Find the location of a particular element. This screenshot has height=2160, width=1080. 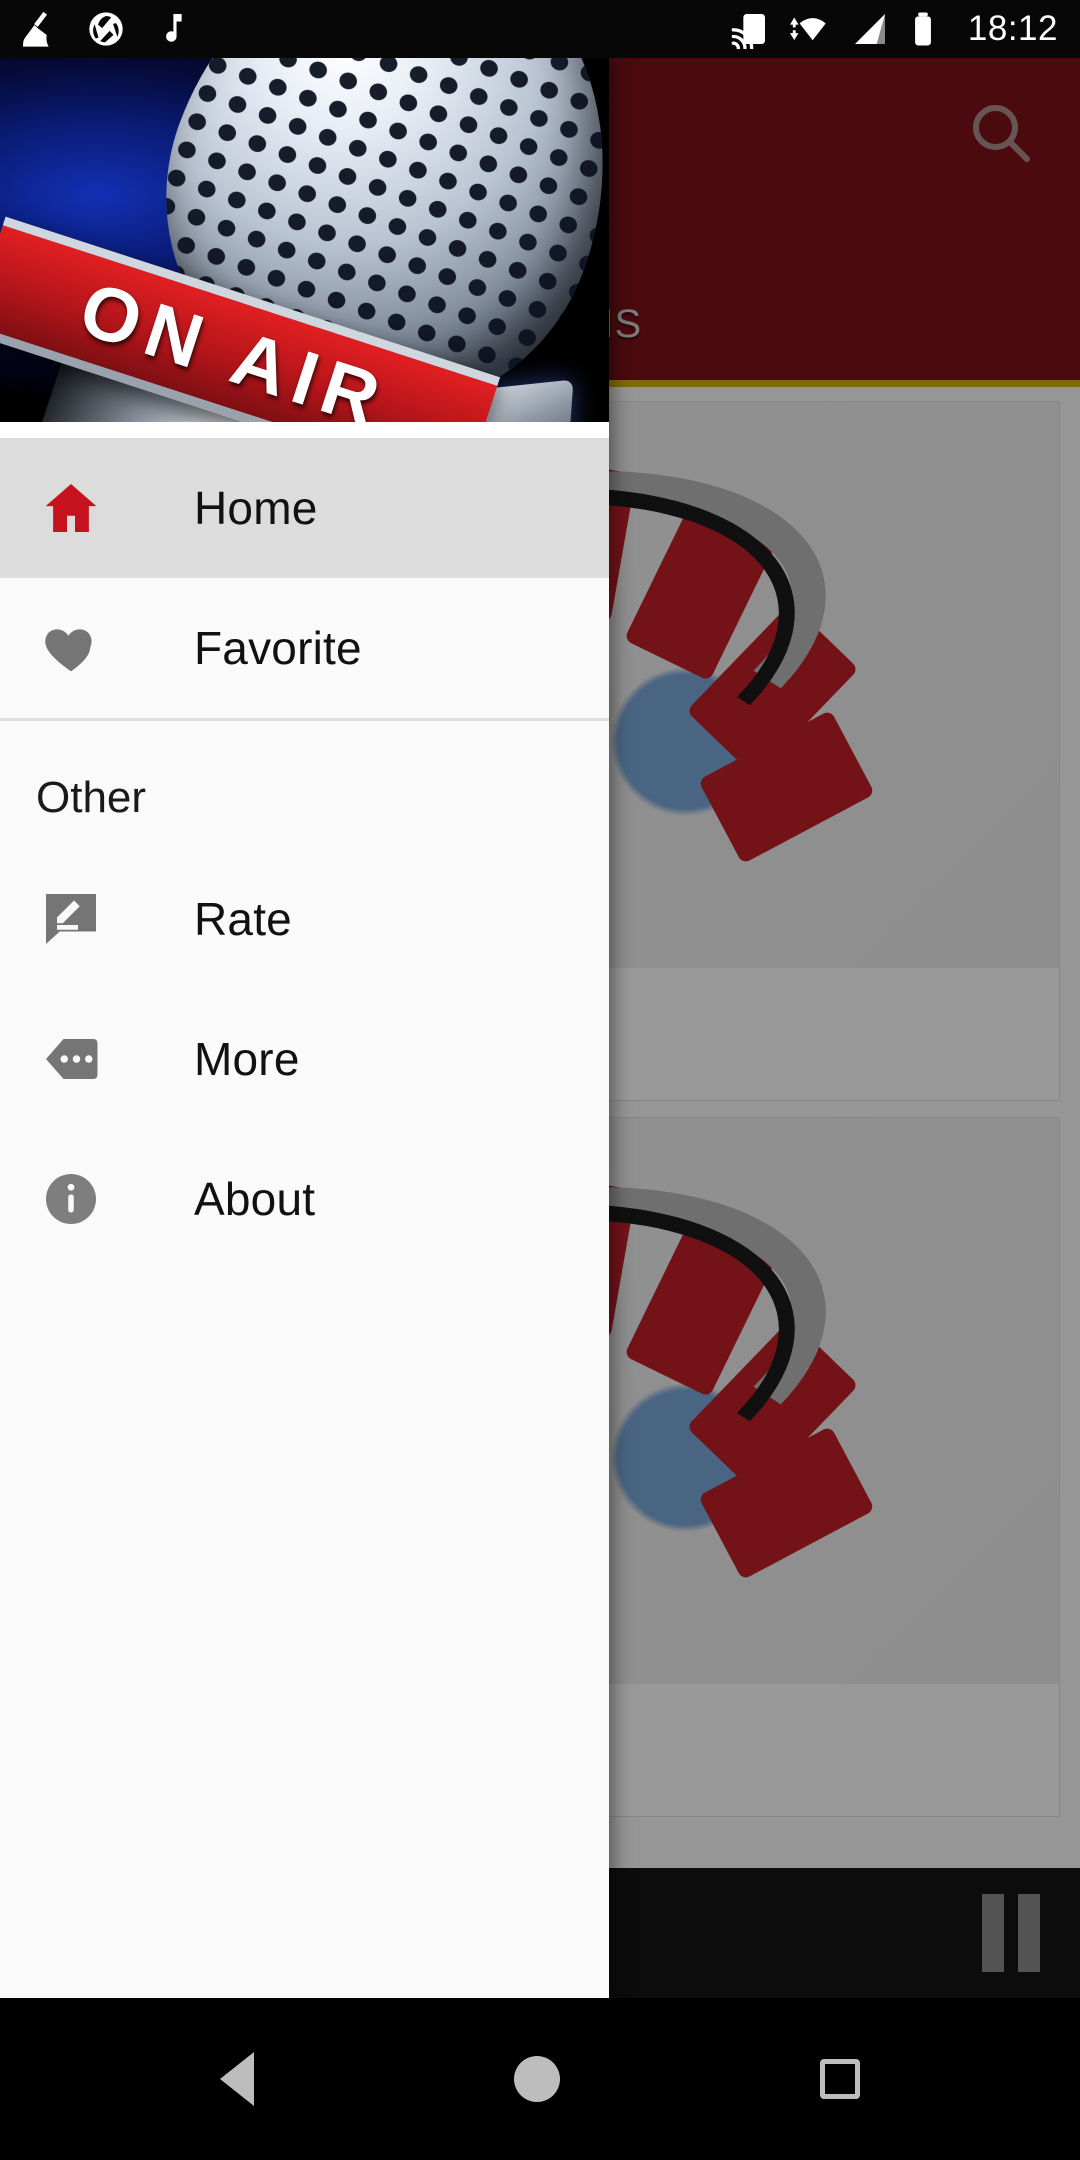

battery-icon is located at coordinates (923, 29).